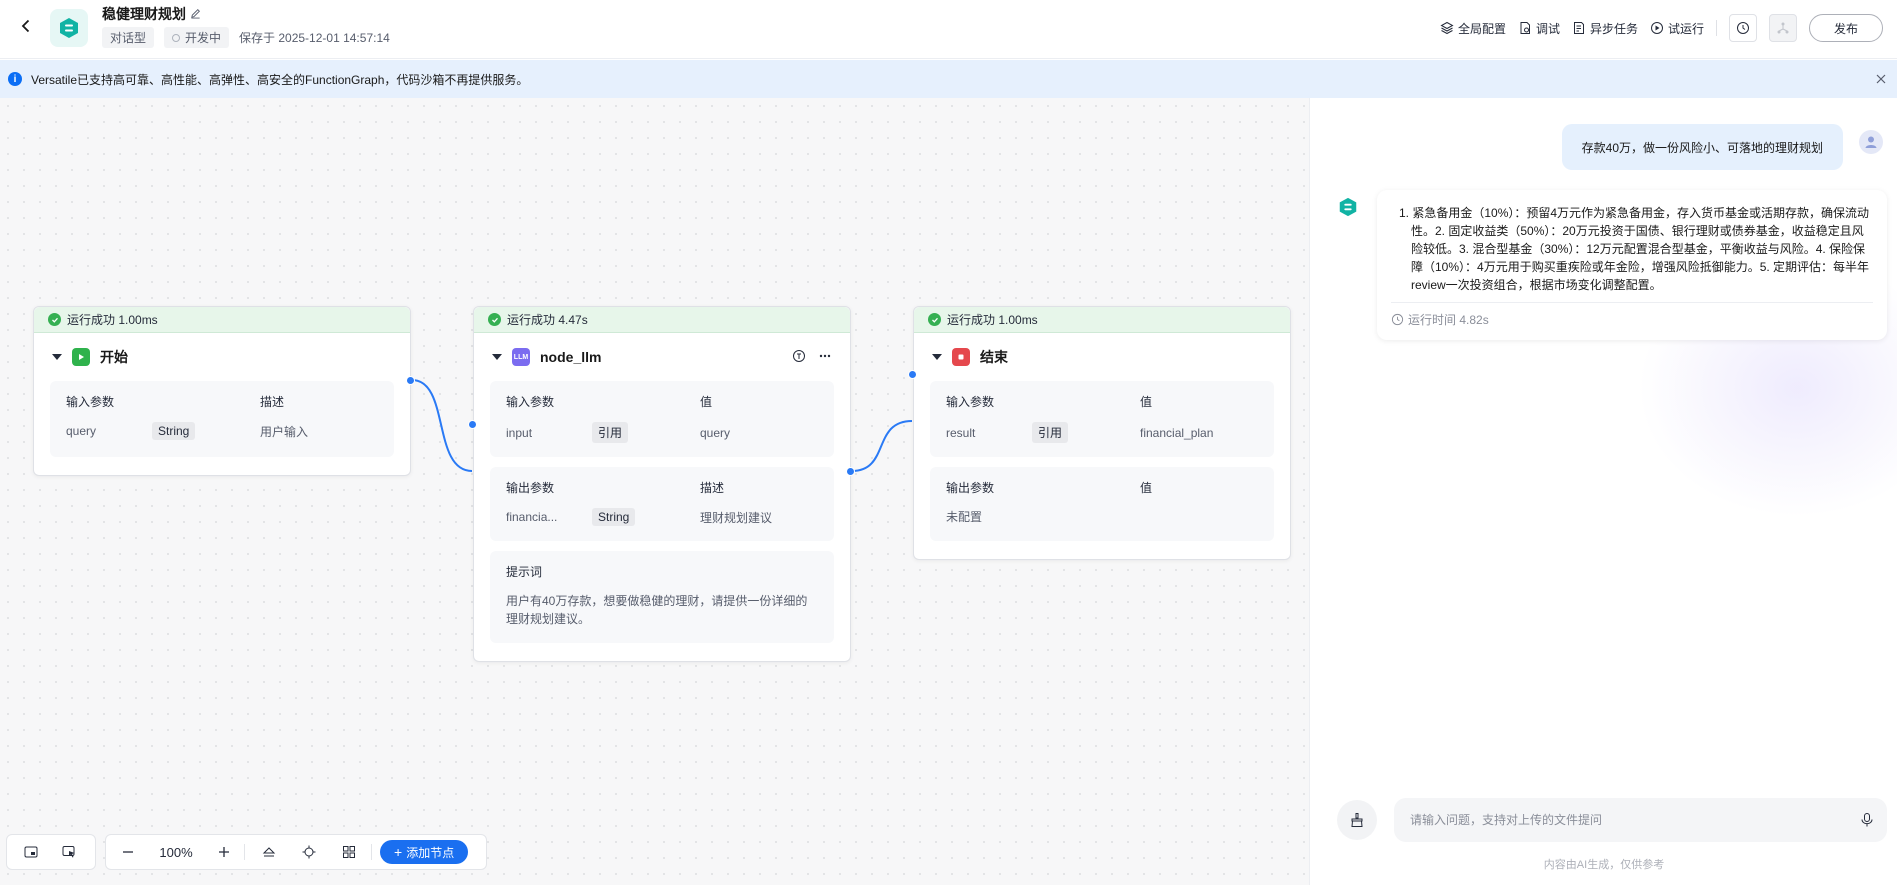 This screenshot has height=885, width=1897. What do you see at coordinates (1447, 28) in the screenshot?
I see `layers-icon` at bounding box center [1447, 28].